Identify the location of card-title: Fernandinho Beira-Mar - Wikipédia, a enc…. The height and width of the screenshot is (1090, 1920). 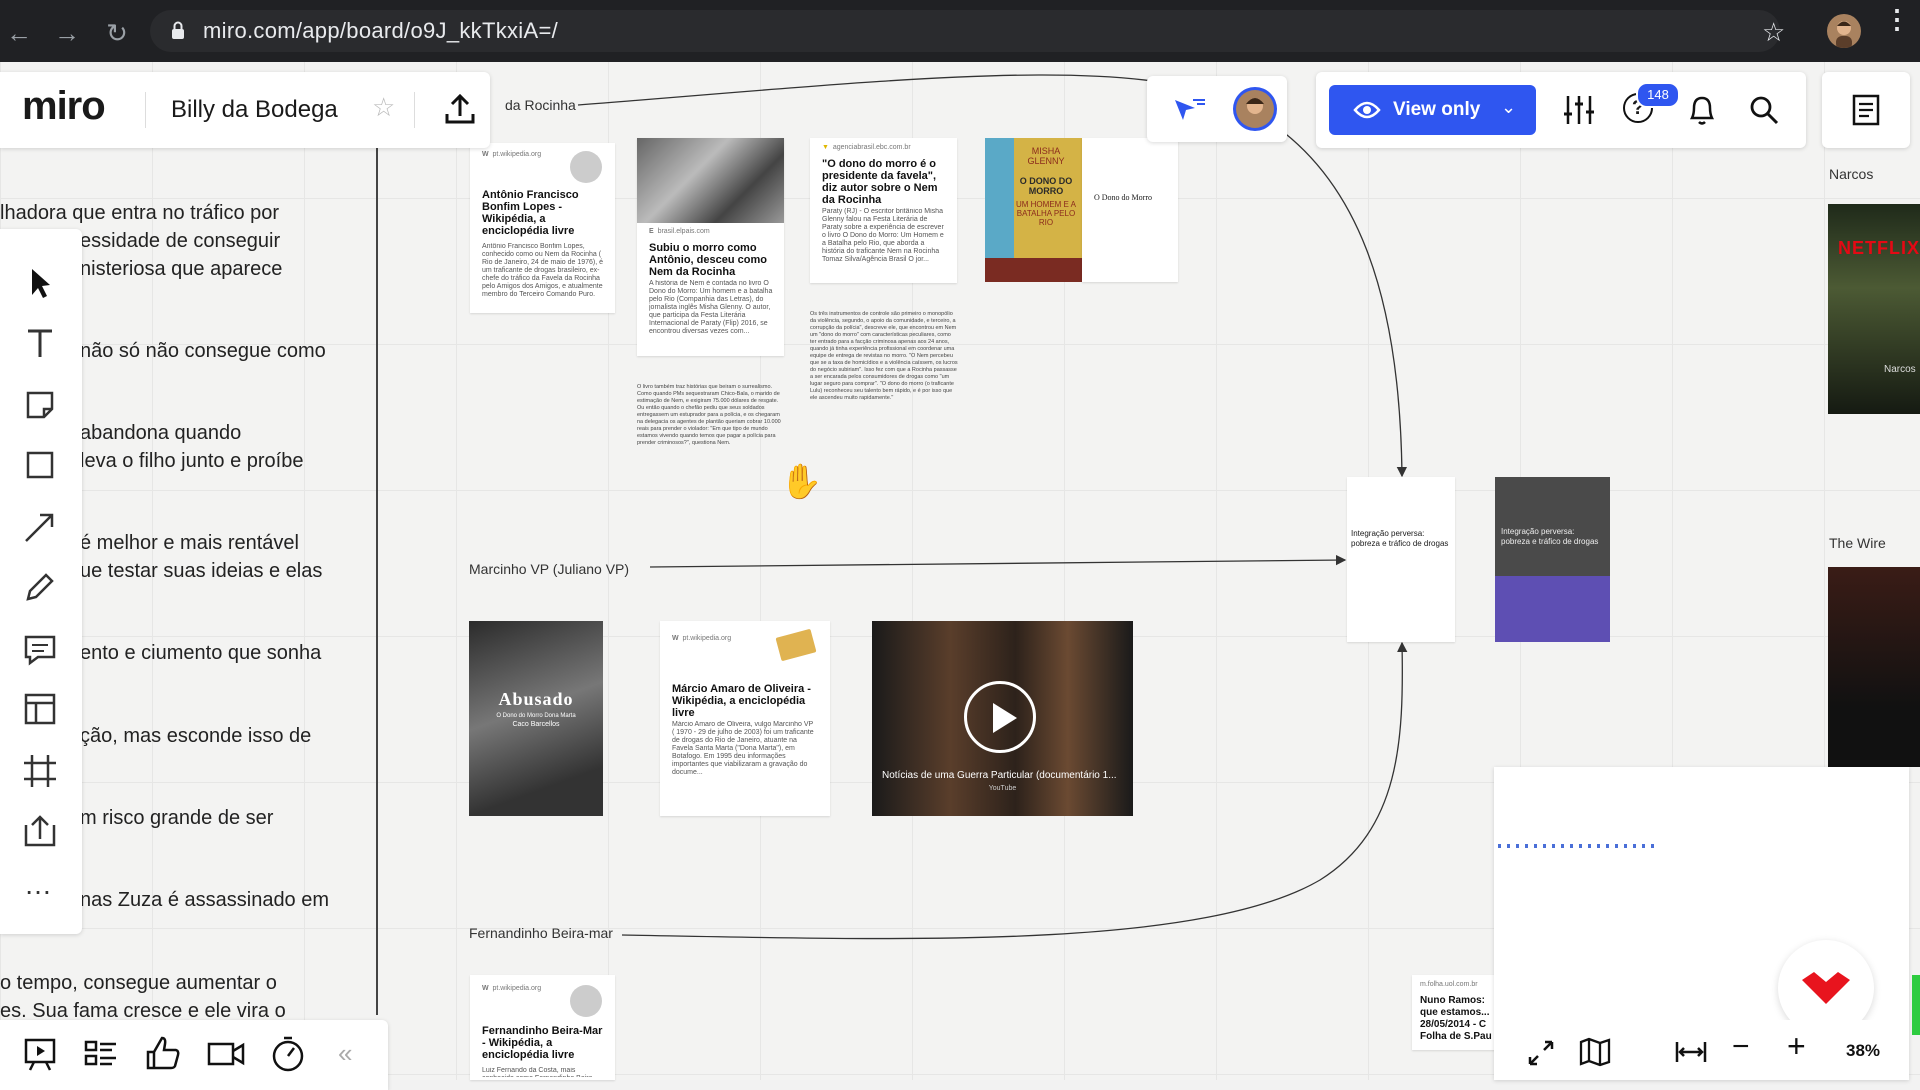
(542, 1043).